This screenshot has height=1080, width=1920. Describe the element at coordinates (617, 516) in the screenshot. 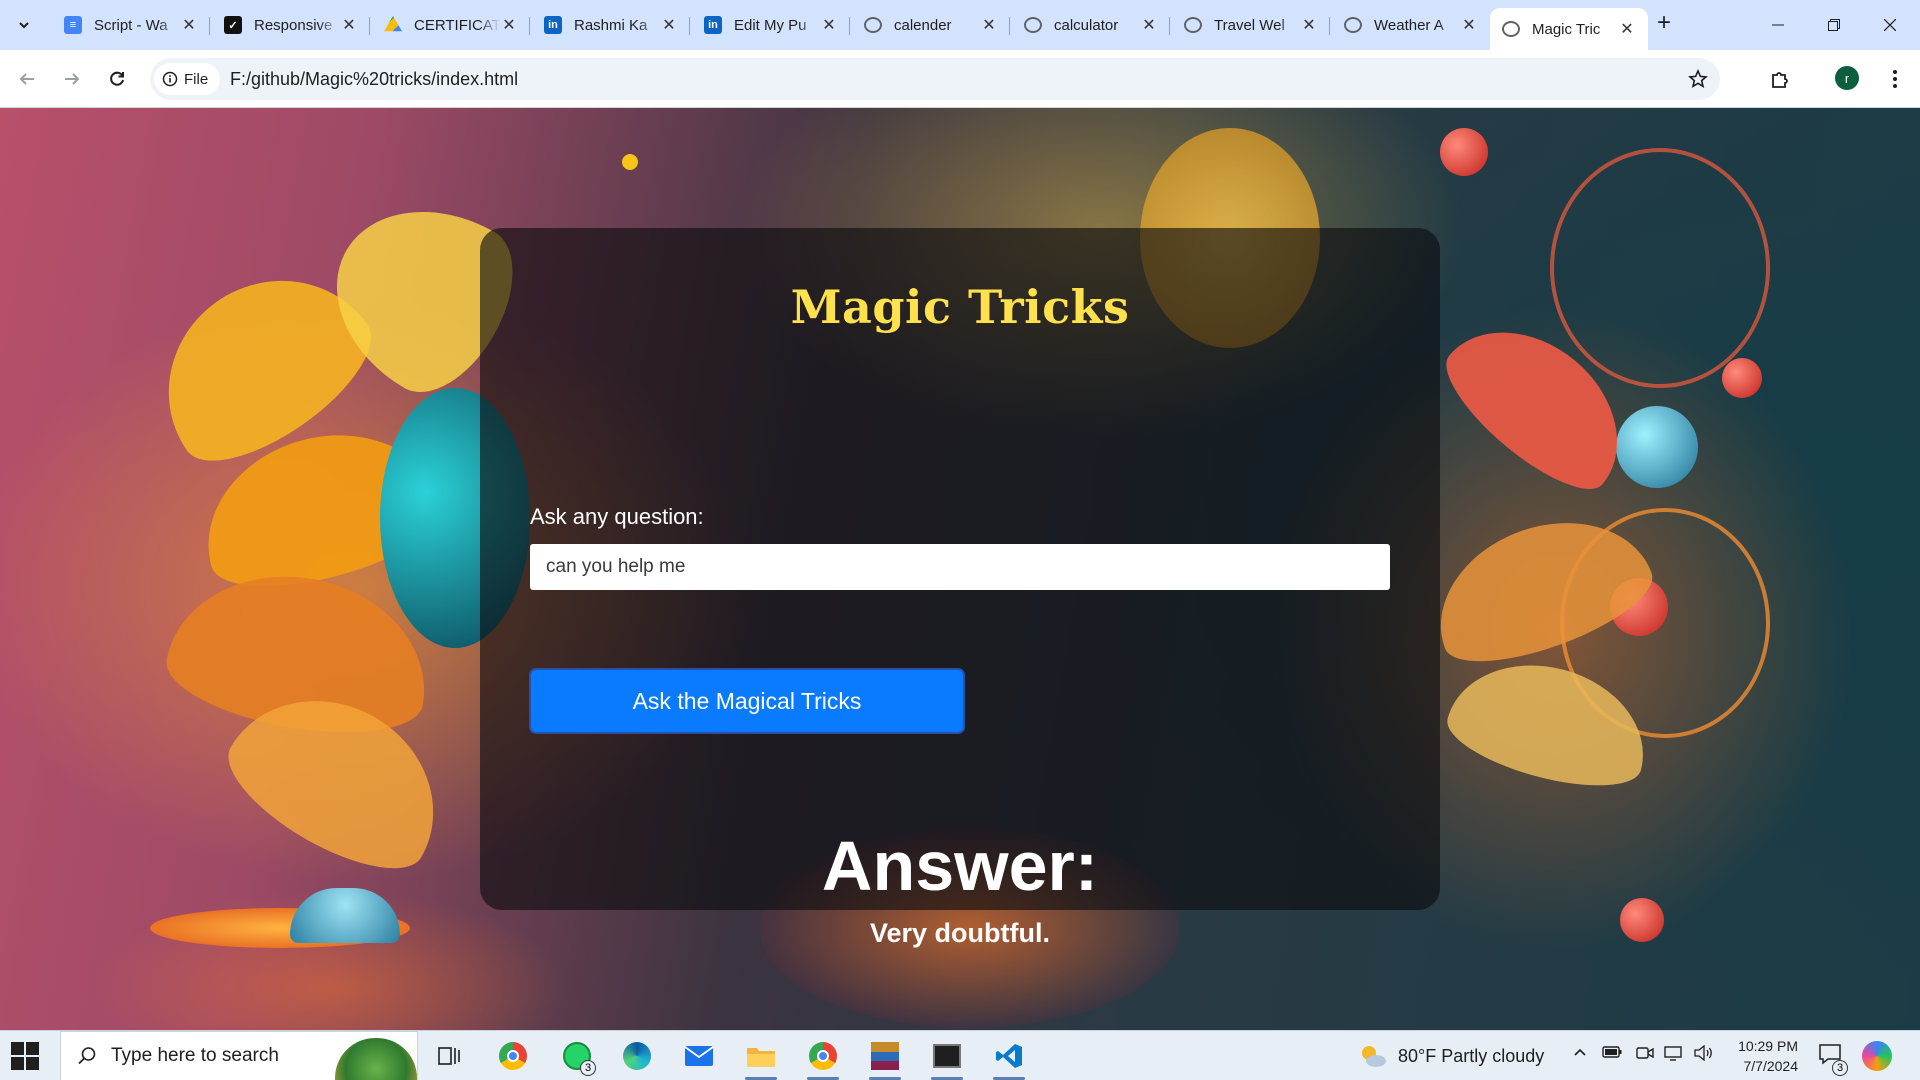

I see `question-label: Ask any question:` at that location.